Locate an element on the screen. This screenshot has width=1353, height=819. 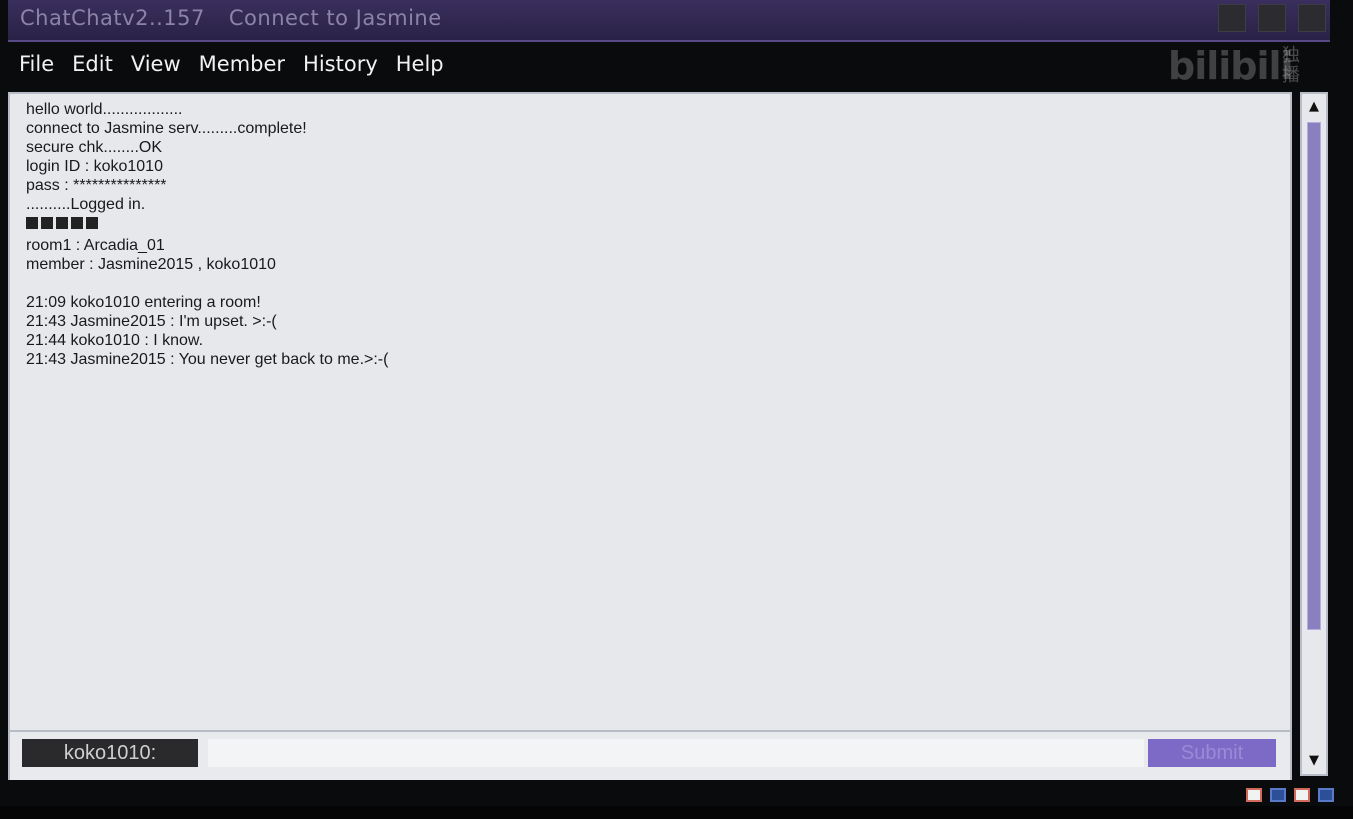
maximize-button is located at coordinates (1272, 18).